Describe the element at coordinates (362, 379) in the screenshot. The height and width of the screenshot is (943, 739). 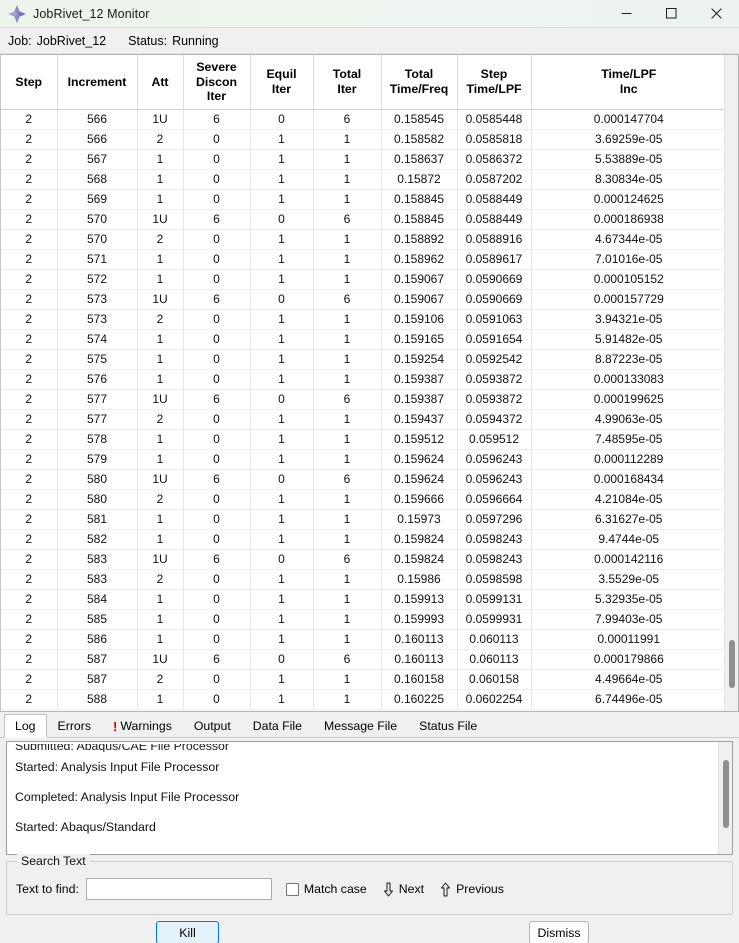
I see `table-row: 2 576 1 0 1 1 0.159387 0.0593872 0.000133083` at that location.